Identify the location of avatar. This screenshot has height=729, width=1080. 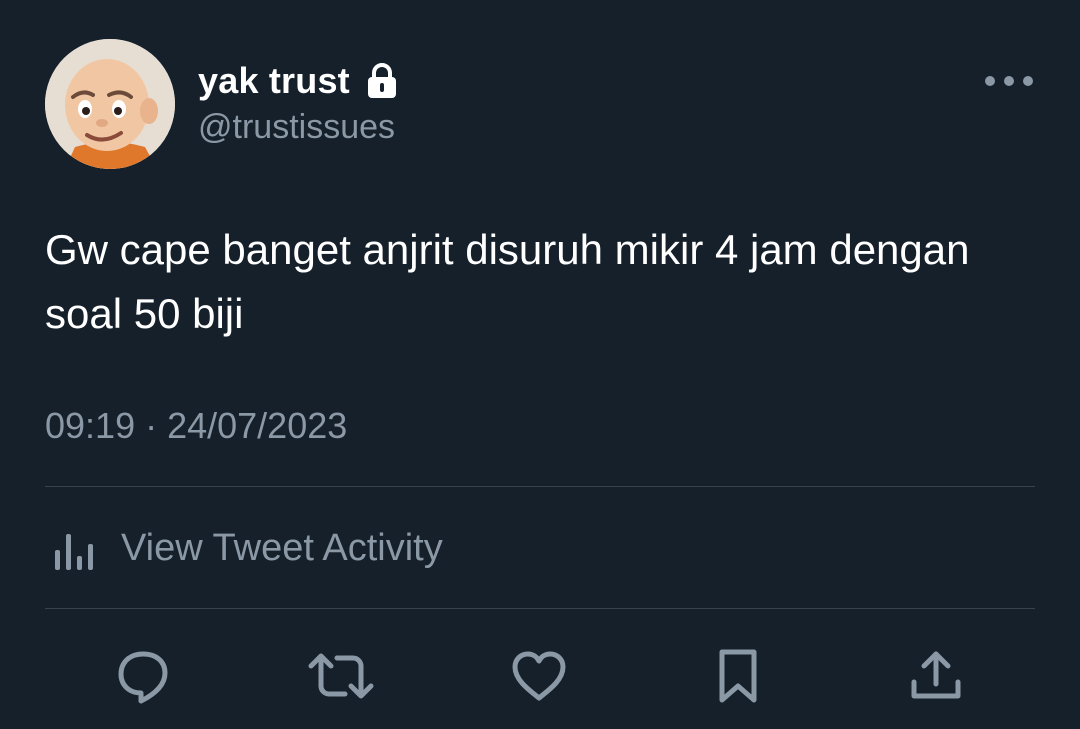
(110, 104).